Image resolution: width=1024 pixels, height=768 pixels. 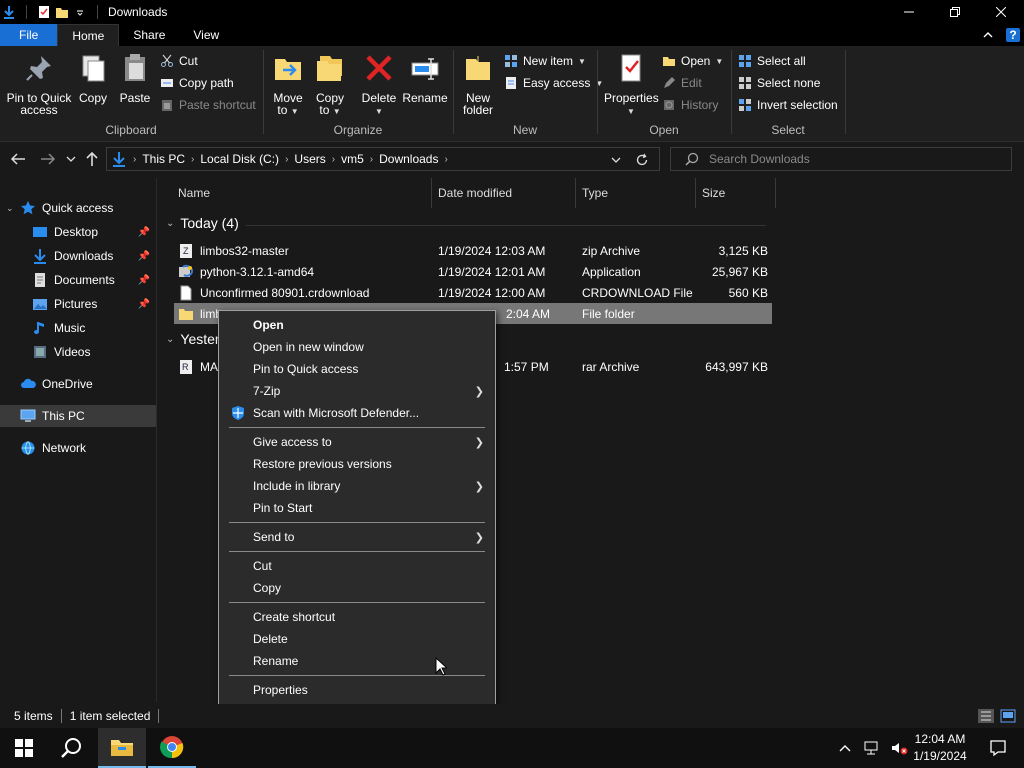 What do you see at coordinates (179, 61) in the screenshot?
I see `cut-button: Cut` at bounding box center [179, 61].